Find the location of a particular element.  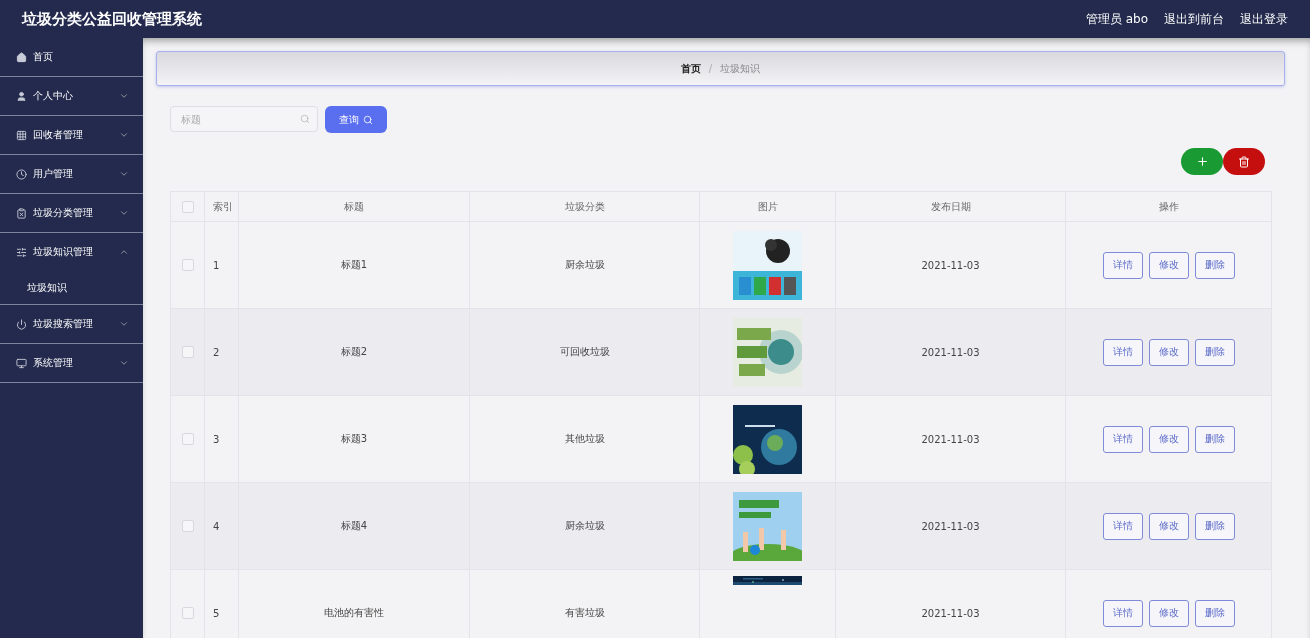

search-button: 查询 is located at coordinates (356, 119).